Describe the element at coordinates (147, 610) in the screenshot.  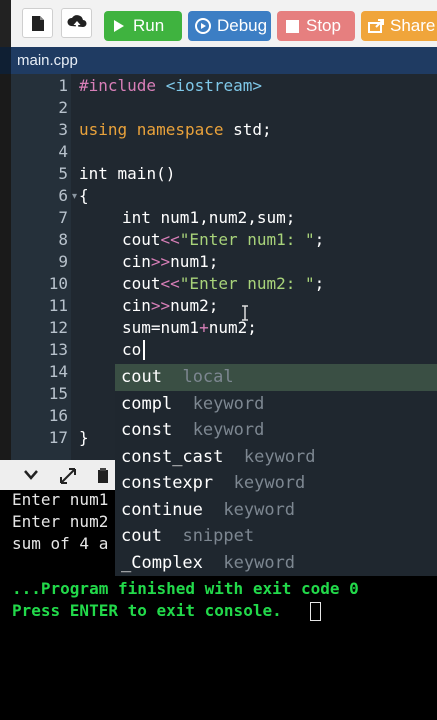
I see `press-enter-message: Press ENTER to exit console.` at that location.